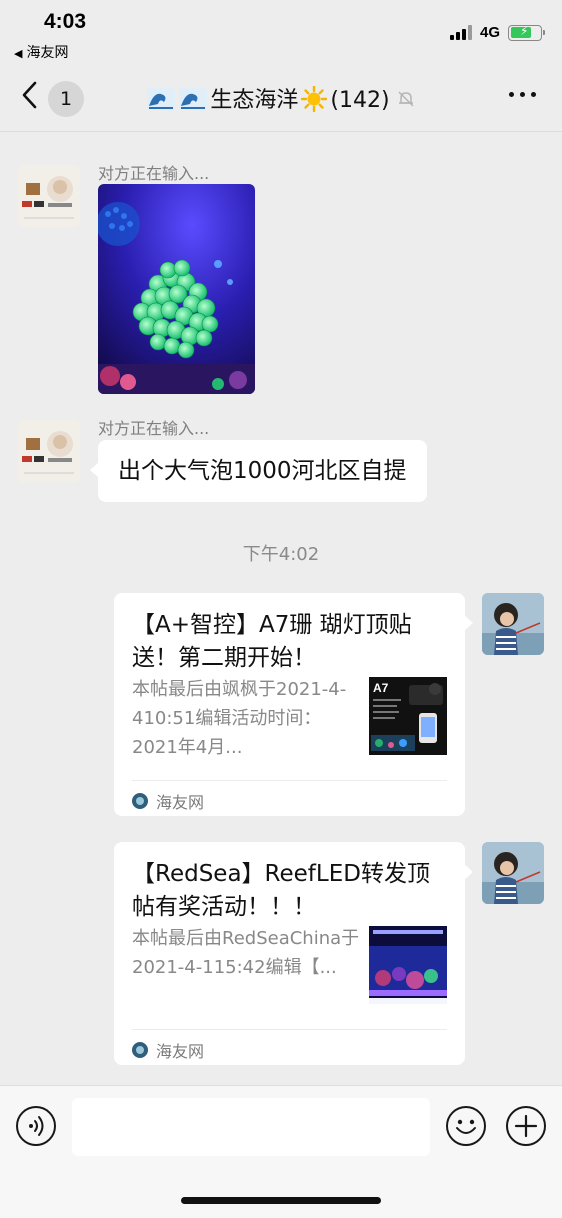 This screenshot has width=562, height=1218. I want to click on plus-icon, so click(526, 1126).